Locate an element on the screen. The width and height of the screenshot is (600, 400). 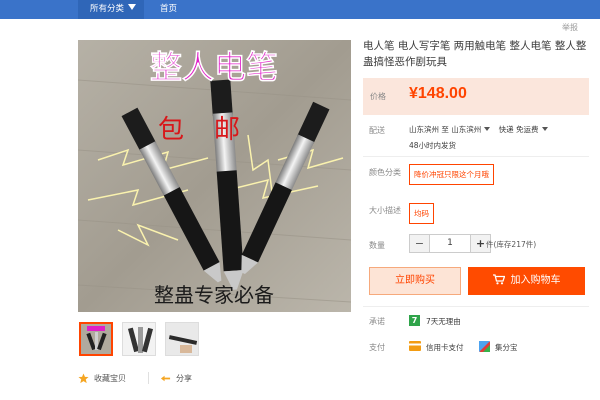
share-button: 分享 is located at coordinates (176, 378).